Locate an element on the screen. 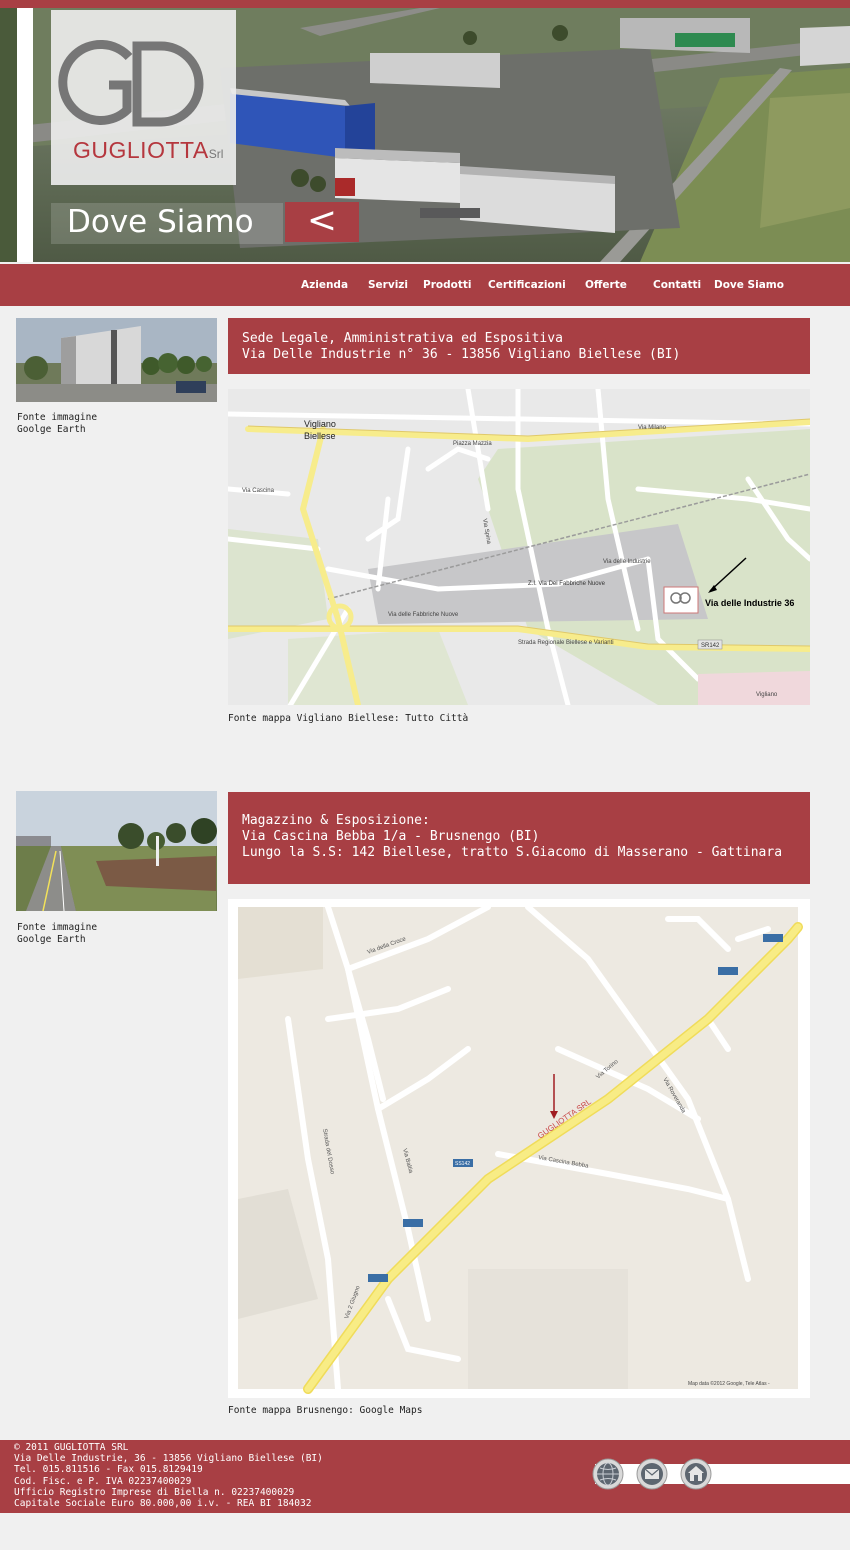 The width and height of the screenshot is (850, 1550). map-label-corner: Vigliano is located at coordinates (767, 695).